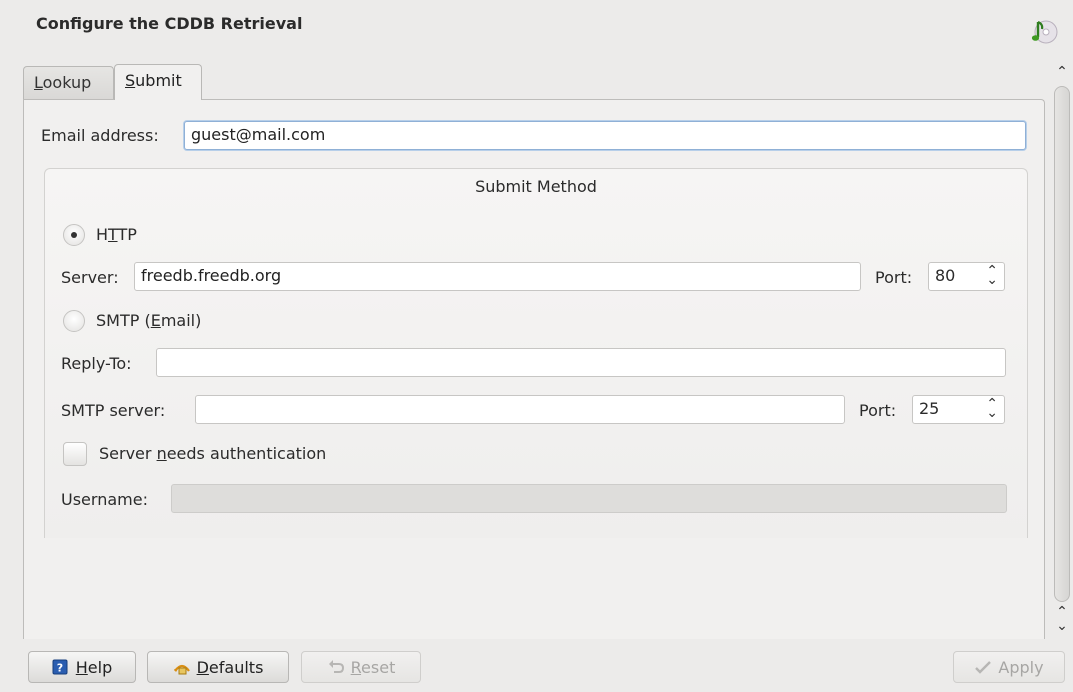  I want to click on smtp-label-post: mail), so click(181, 320).